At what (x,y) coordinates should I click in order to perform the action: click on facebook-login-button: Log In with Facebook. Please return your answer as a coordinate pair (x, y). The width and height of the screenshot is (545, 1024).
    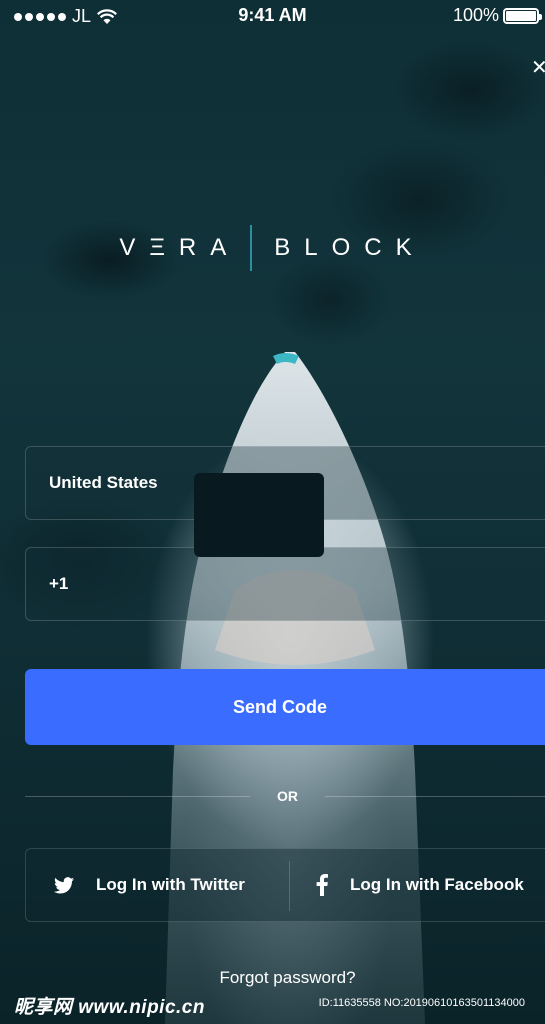
    Looking at the image, I should click on (420, 885).